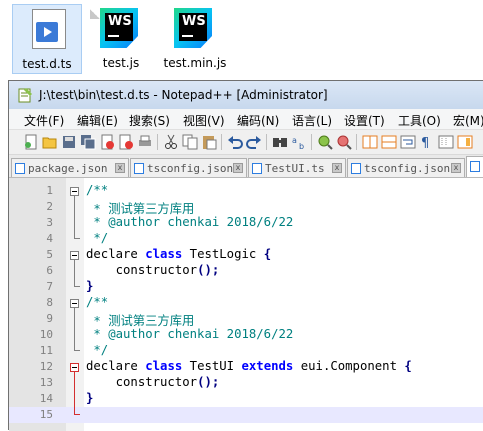  Describe the element at coordinates (246, 319) in the screenshot. I see `code-line: 9 * 测试第三方库用` at that location.